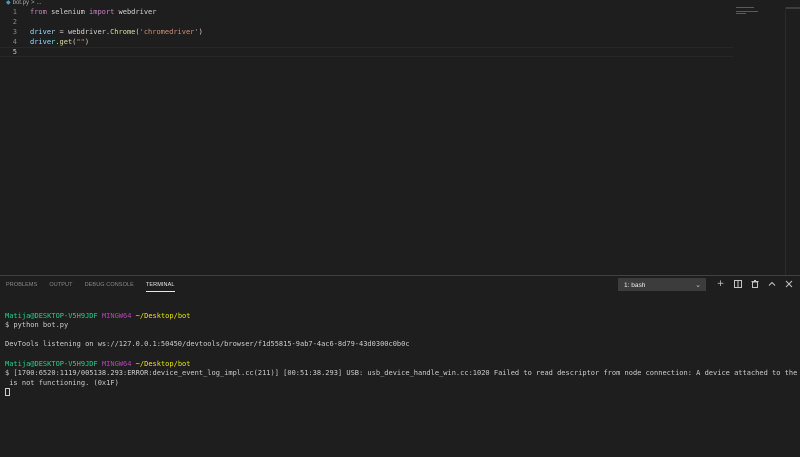  I want to click on code-token: Chrome, so click(123, 32).